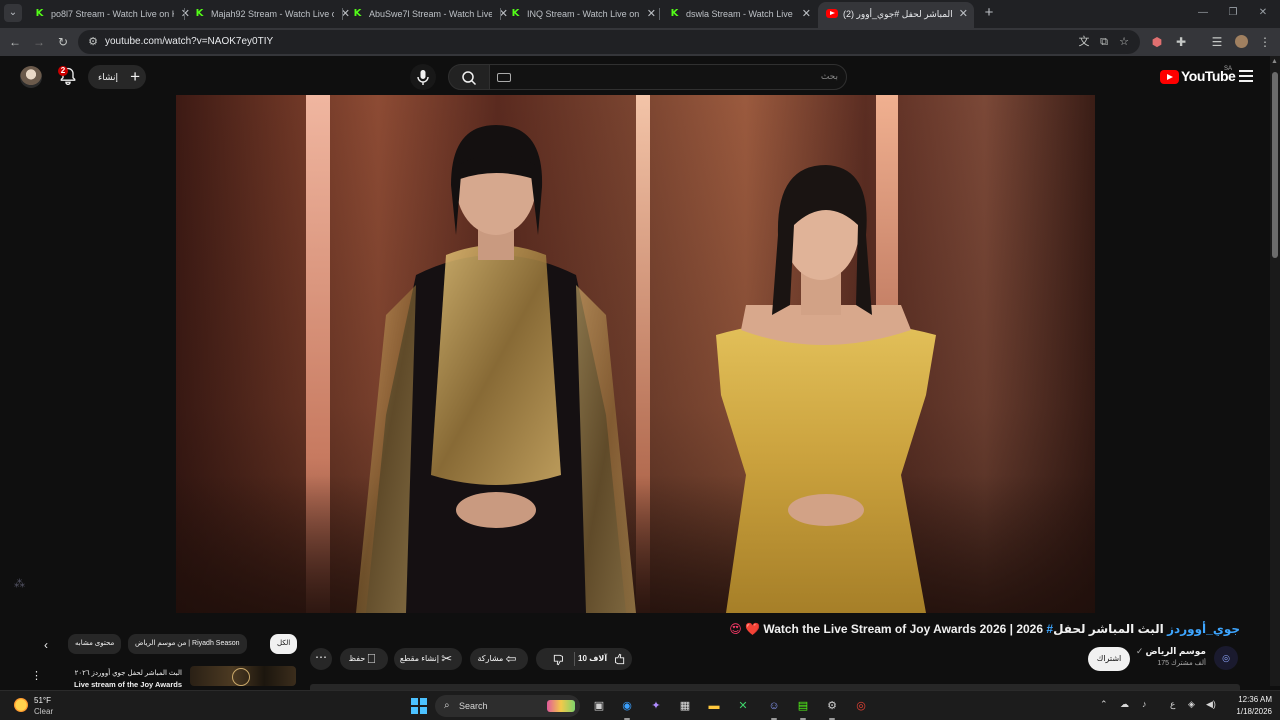  Describe the element at coordinates (36, 675) in the screenshot. I see `related-more-icon: ⋮` at that location.